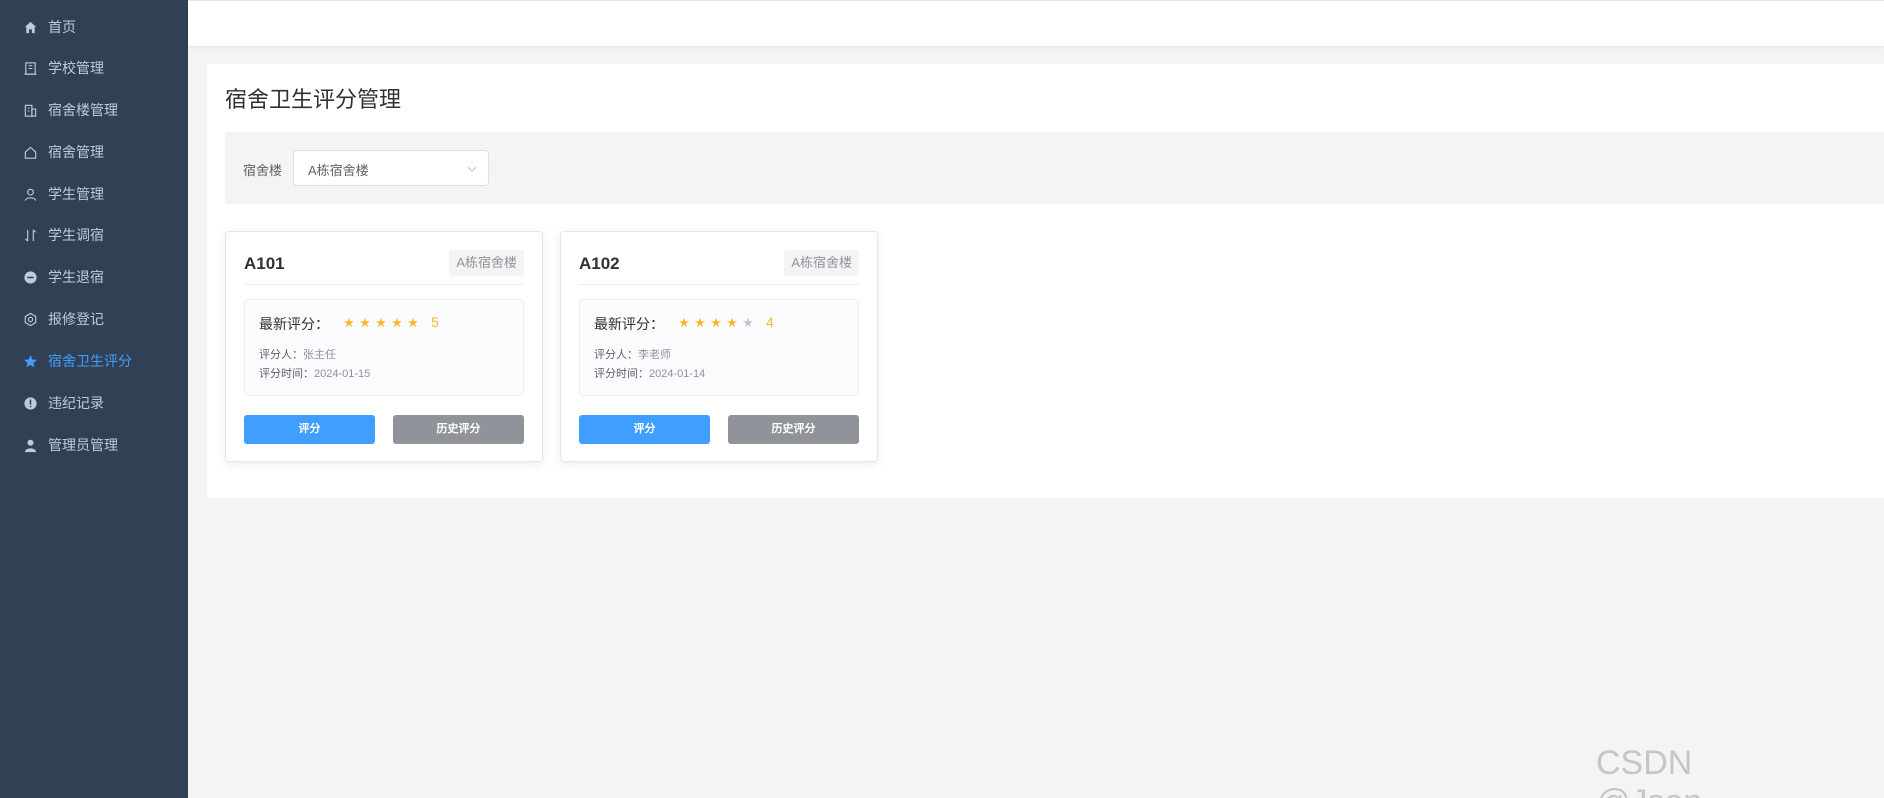  What do you see at coordinates (76, 277) in the screenshot?
I see `sidebar-item-label: 学生退宿` at bounding box center [76, 277].